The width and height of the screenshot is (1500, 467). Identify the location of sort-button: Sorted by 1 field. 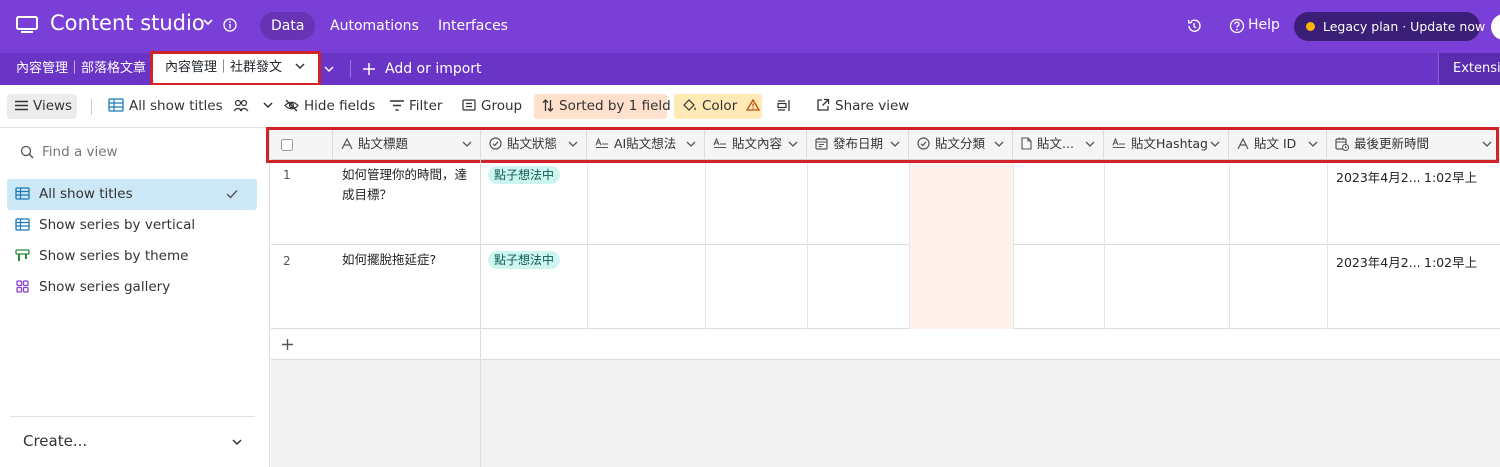
(602, 106).